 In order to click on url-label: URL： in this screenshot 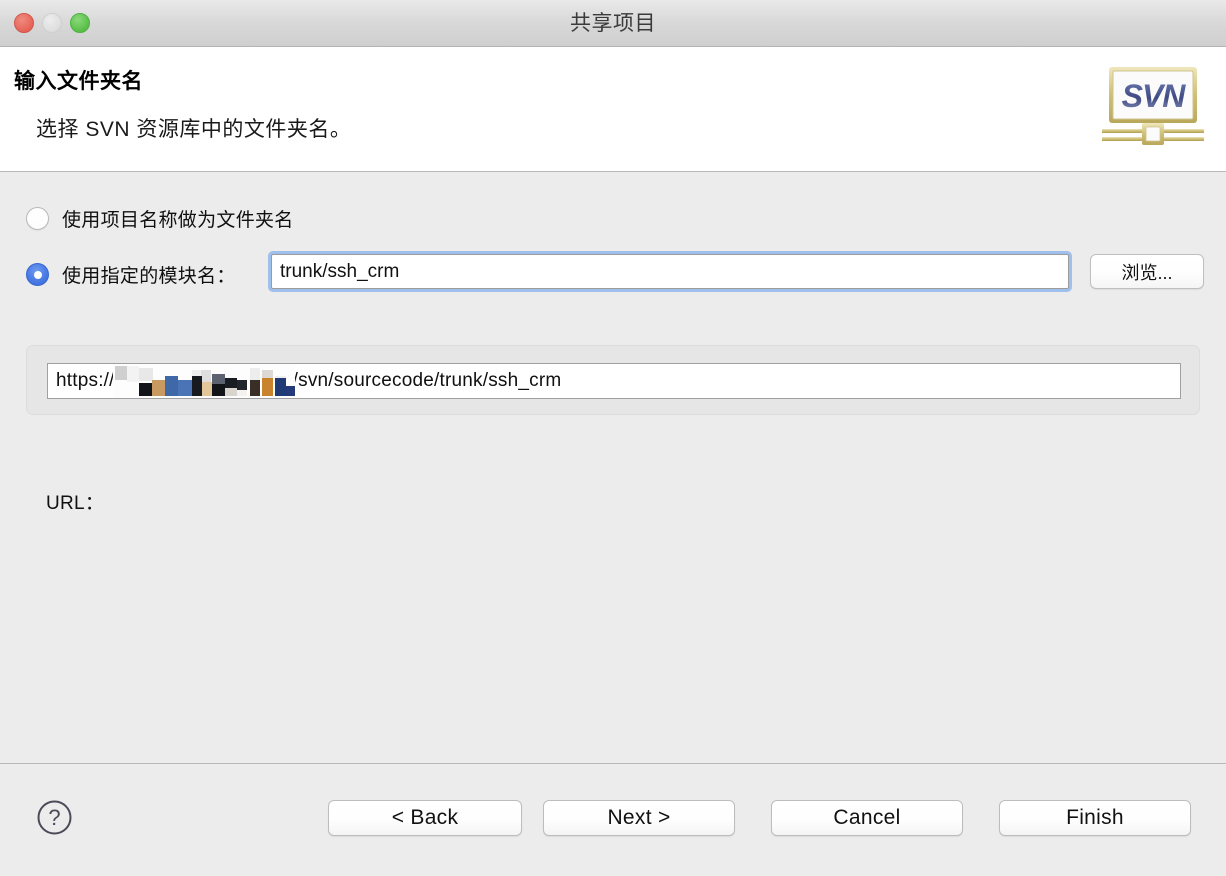, I will do `click(75, 503)`.